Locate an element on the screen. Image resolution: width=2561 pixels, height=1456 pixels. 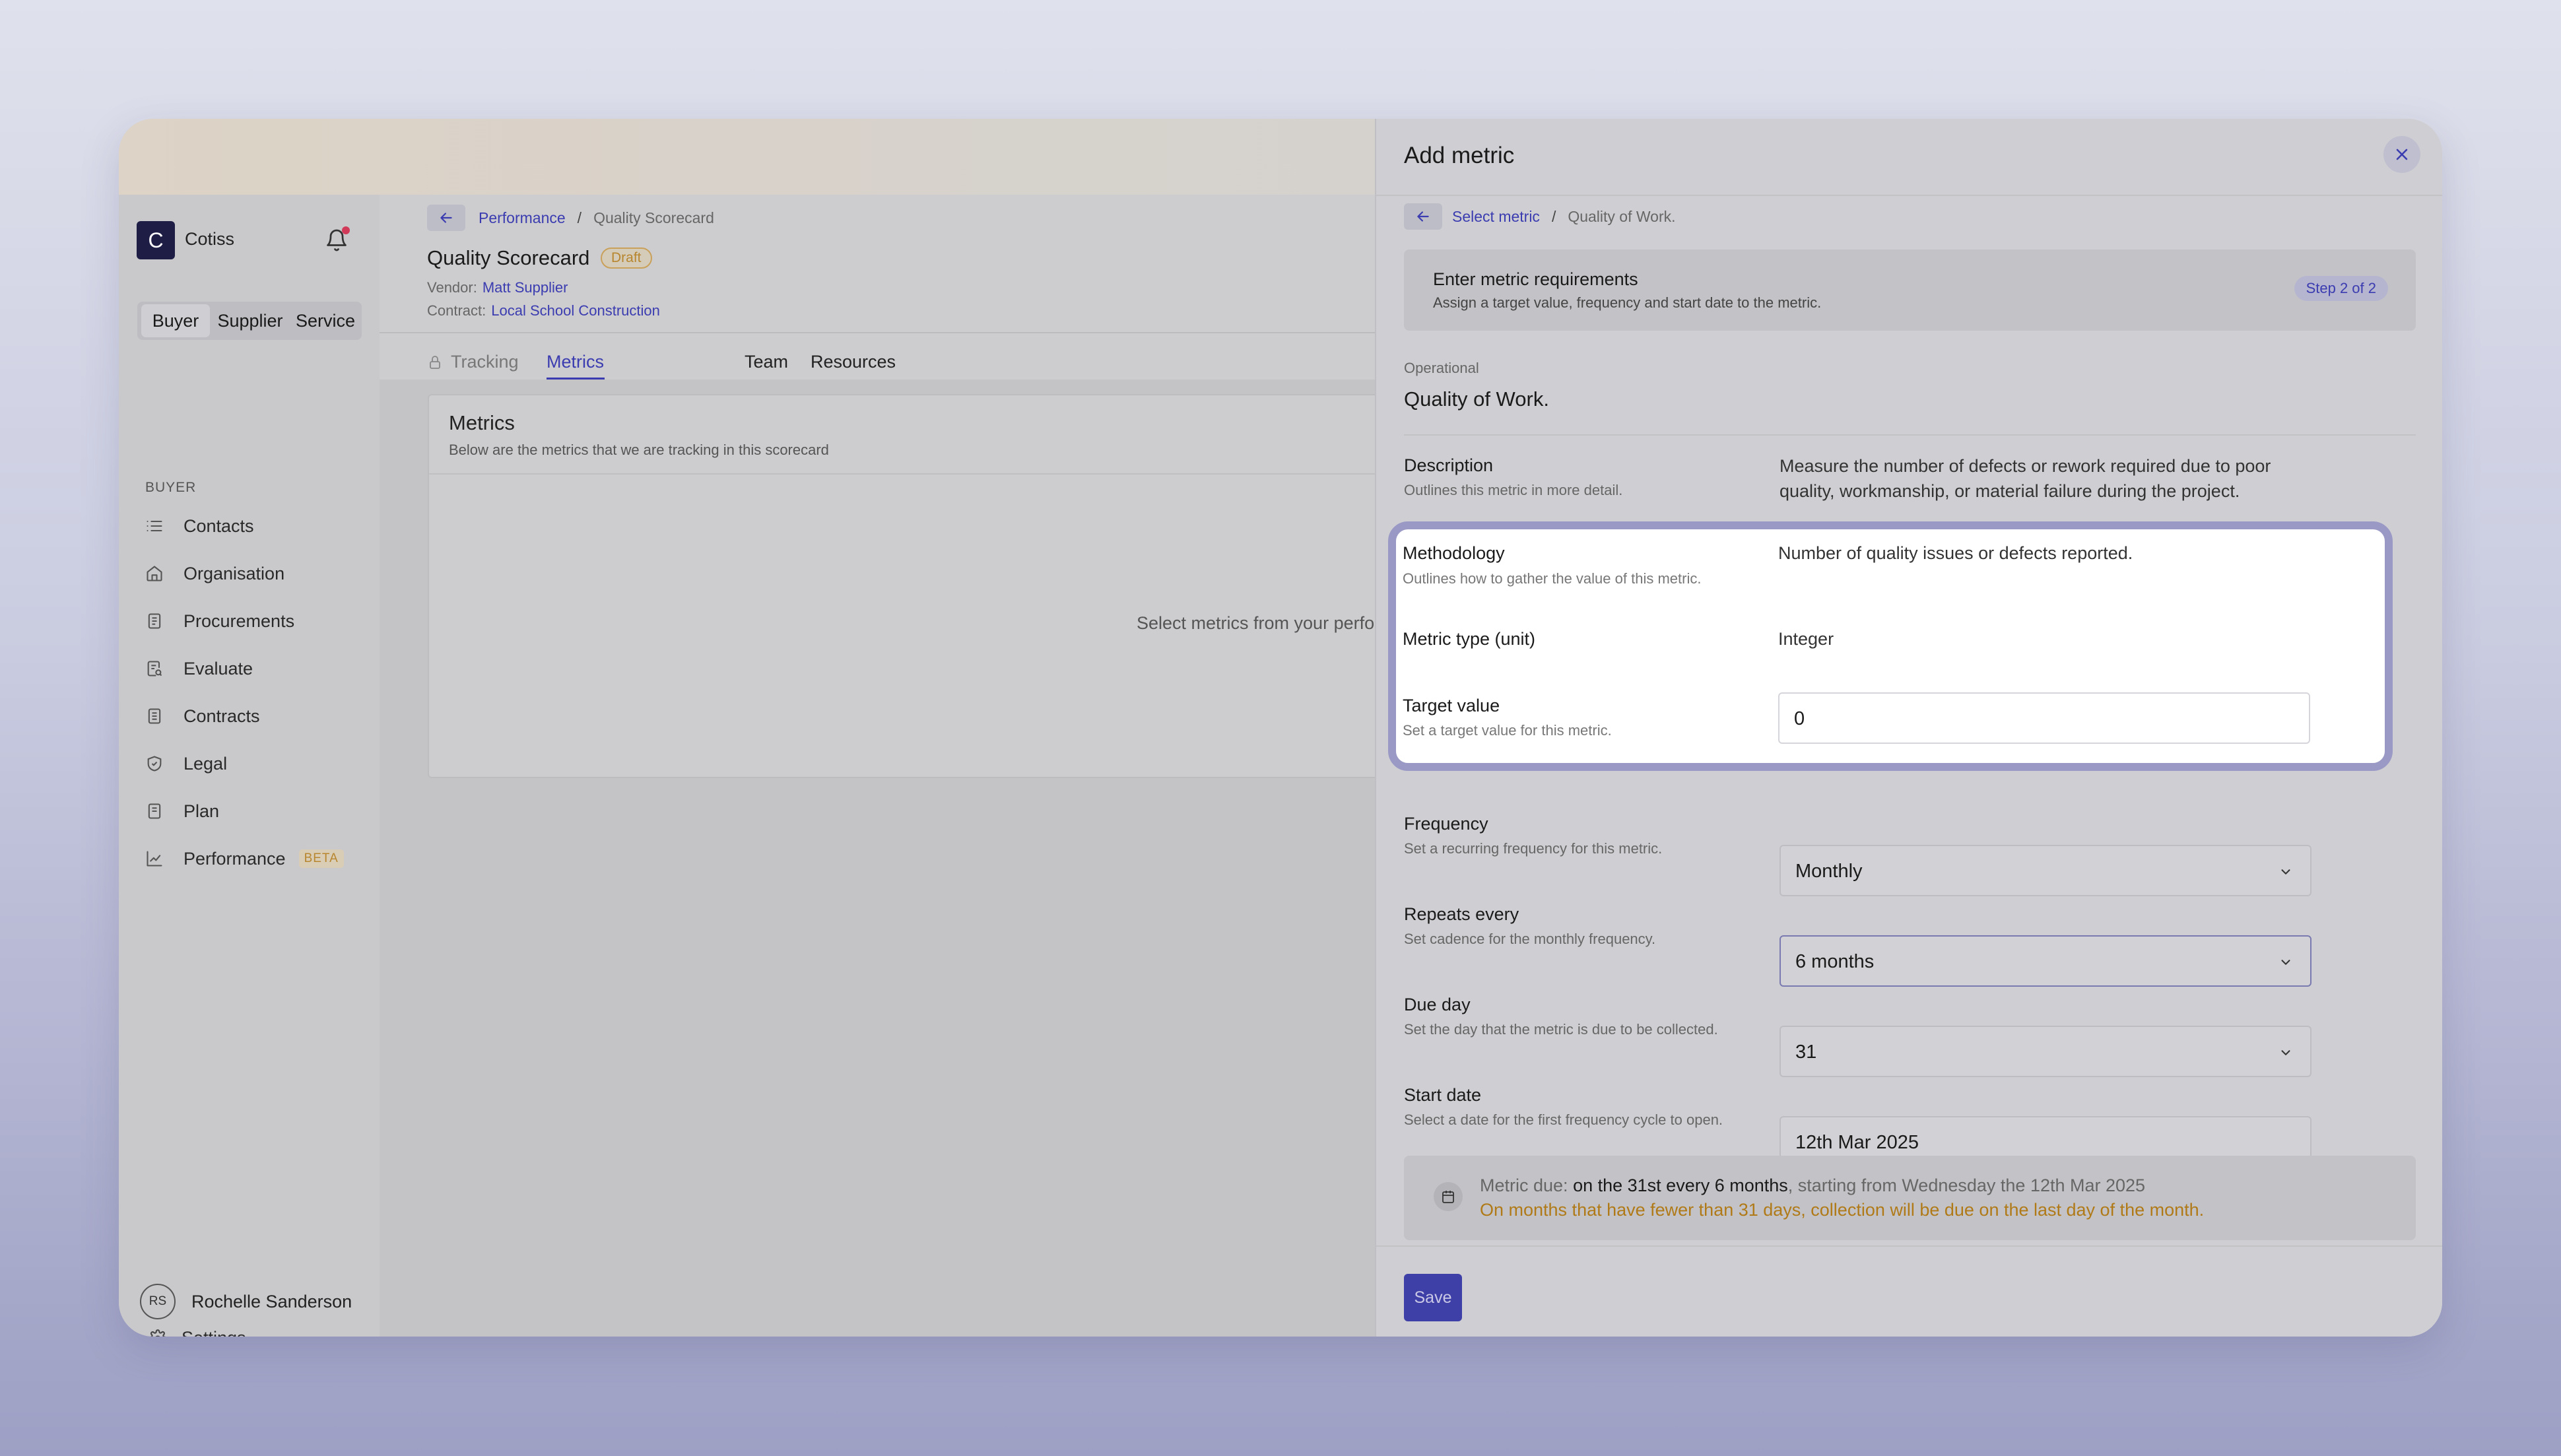
drawer-back-button is located at coordinates (1423, 216).